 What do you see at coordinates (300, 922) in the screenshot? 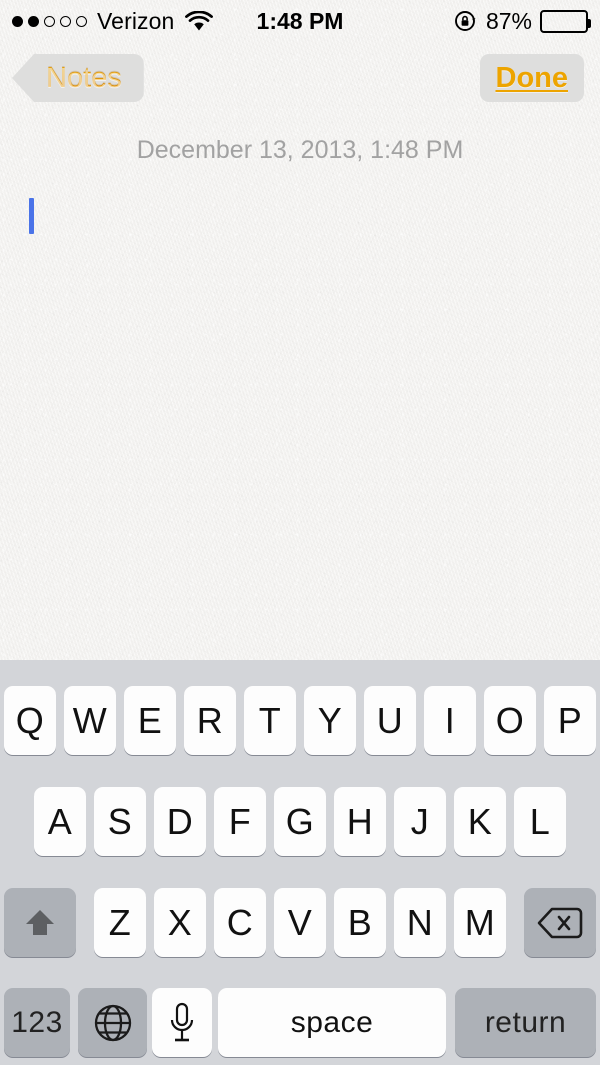
I see `key-v: V` at bounding box center [300, 922].